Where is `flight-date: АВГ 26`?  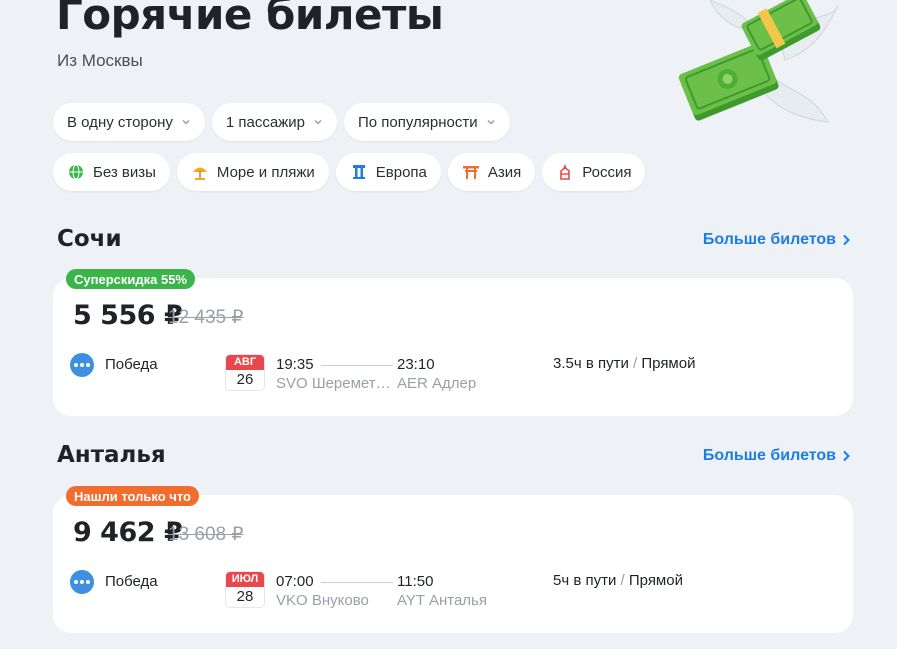
flight-date: АВГ 26 is located at coordinates (245, 372).